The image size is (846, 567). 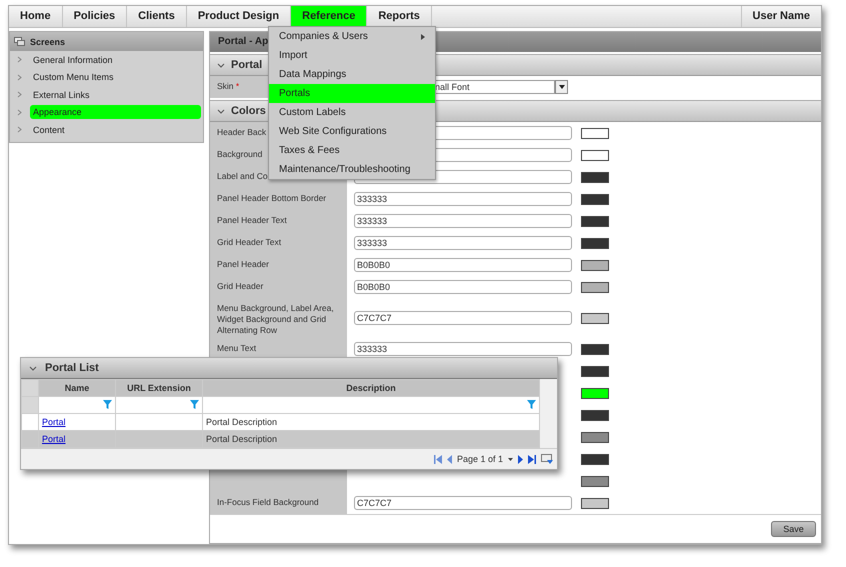 What do you see at coordinates (275, 319) in the screenshot?
I see `field-label: Menu Background, Label Area, Widget Background and Grid Alternating Row` at bounding box center [275, 319].